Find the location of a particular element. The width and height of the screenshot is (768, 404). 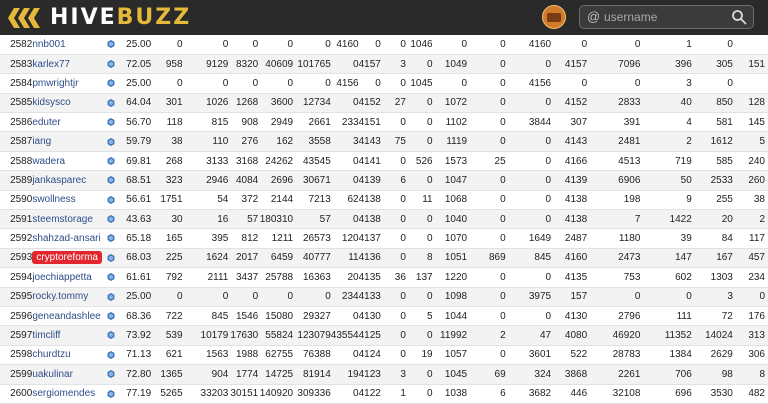

user-avatar-icon is located at coordinates (554, 17).